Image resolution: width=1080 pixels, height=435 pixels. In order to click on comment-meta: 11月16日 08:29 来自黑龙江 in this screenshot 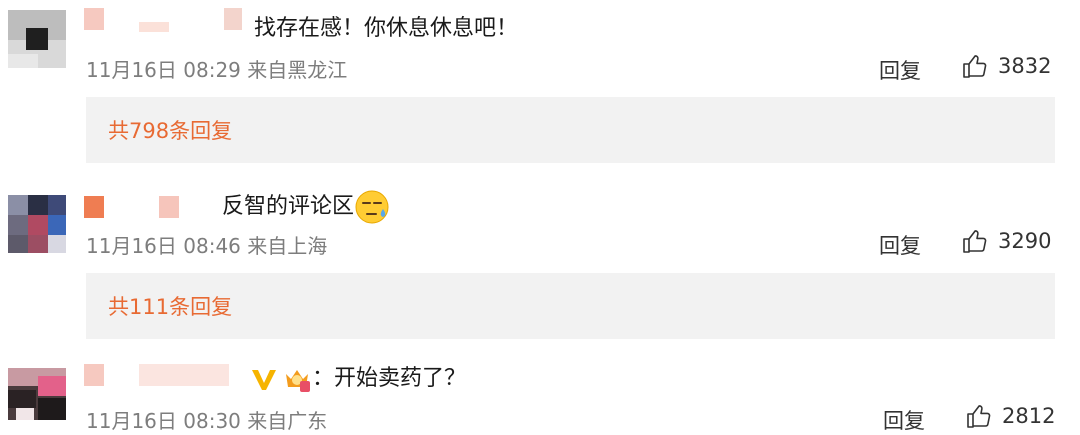, I will do `click(216, 68)`.